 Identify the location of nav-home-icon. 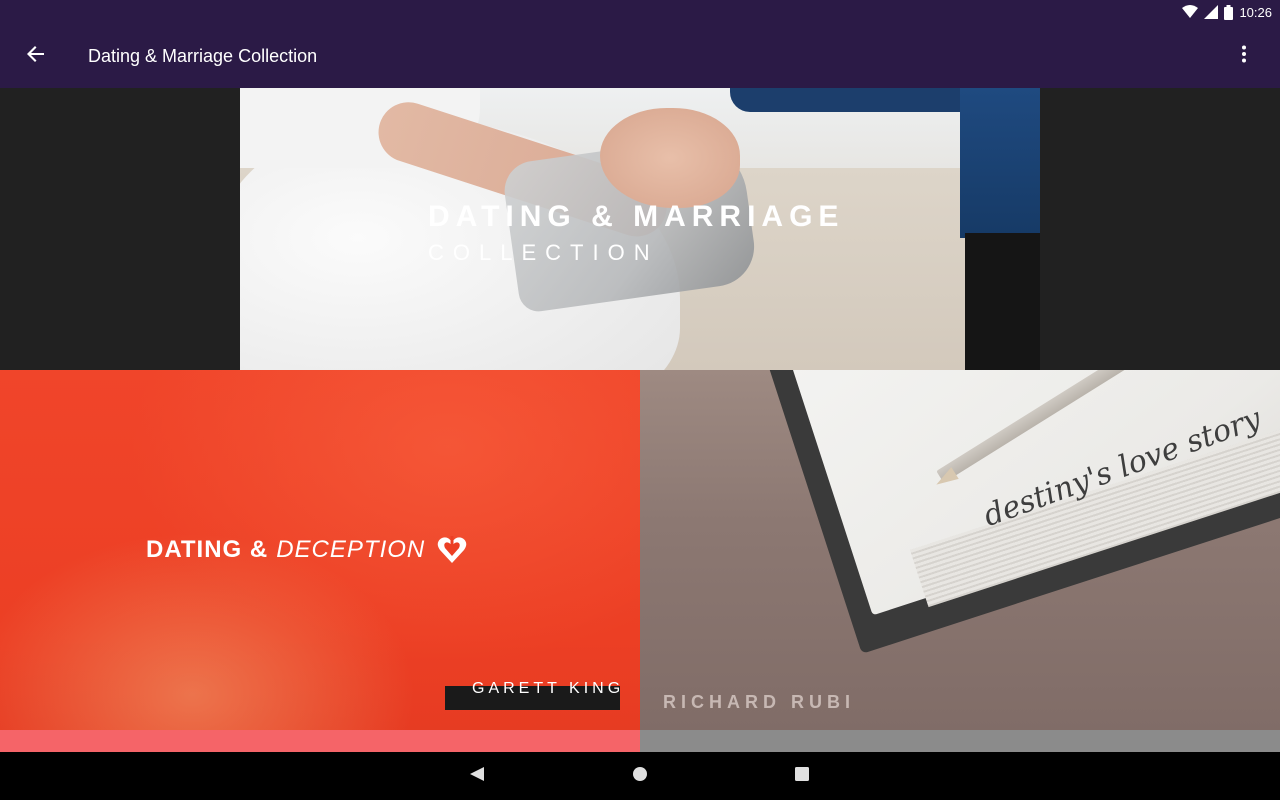
(640, 776).